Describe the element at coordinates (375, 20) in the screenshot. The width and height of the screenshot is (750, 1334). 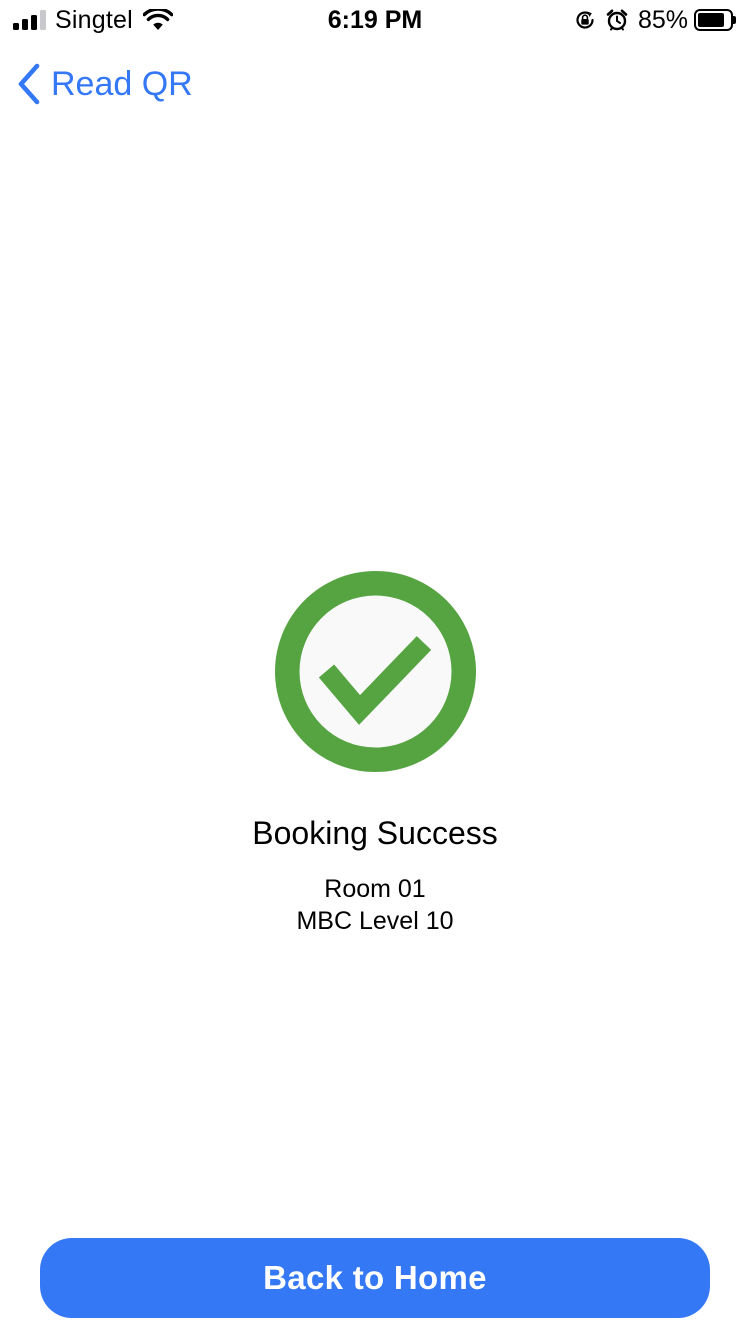
I see `status-bar: Singtel 6:19 PM 85%` at that location.